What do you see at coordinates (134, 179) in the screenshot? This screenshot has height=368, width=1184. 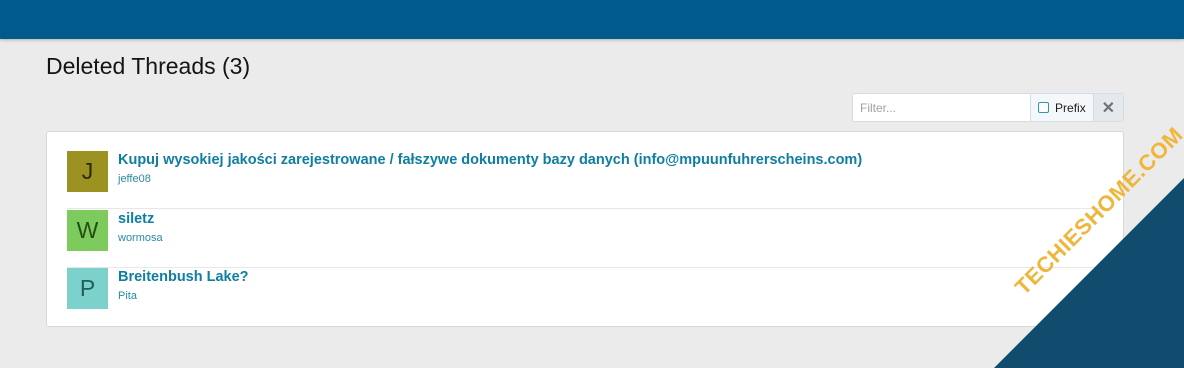 I see `thread-author-link: jeffe08` at bounding box center [134, 179].